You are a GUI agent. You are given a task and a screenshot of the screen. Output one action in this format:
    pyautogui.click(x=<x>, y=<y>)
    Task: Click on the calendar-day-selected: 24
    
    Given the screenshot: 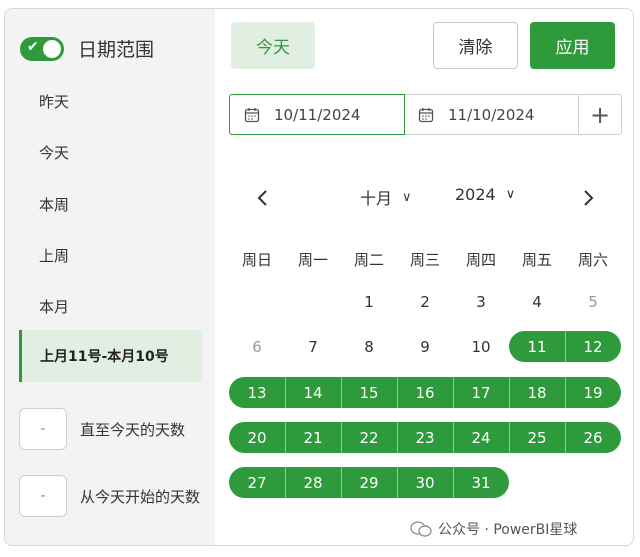 What is the action you would take?
    pyautogui.click(x=481, y=437)
    